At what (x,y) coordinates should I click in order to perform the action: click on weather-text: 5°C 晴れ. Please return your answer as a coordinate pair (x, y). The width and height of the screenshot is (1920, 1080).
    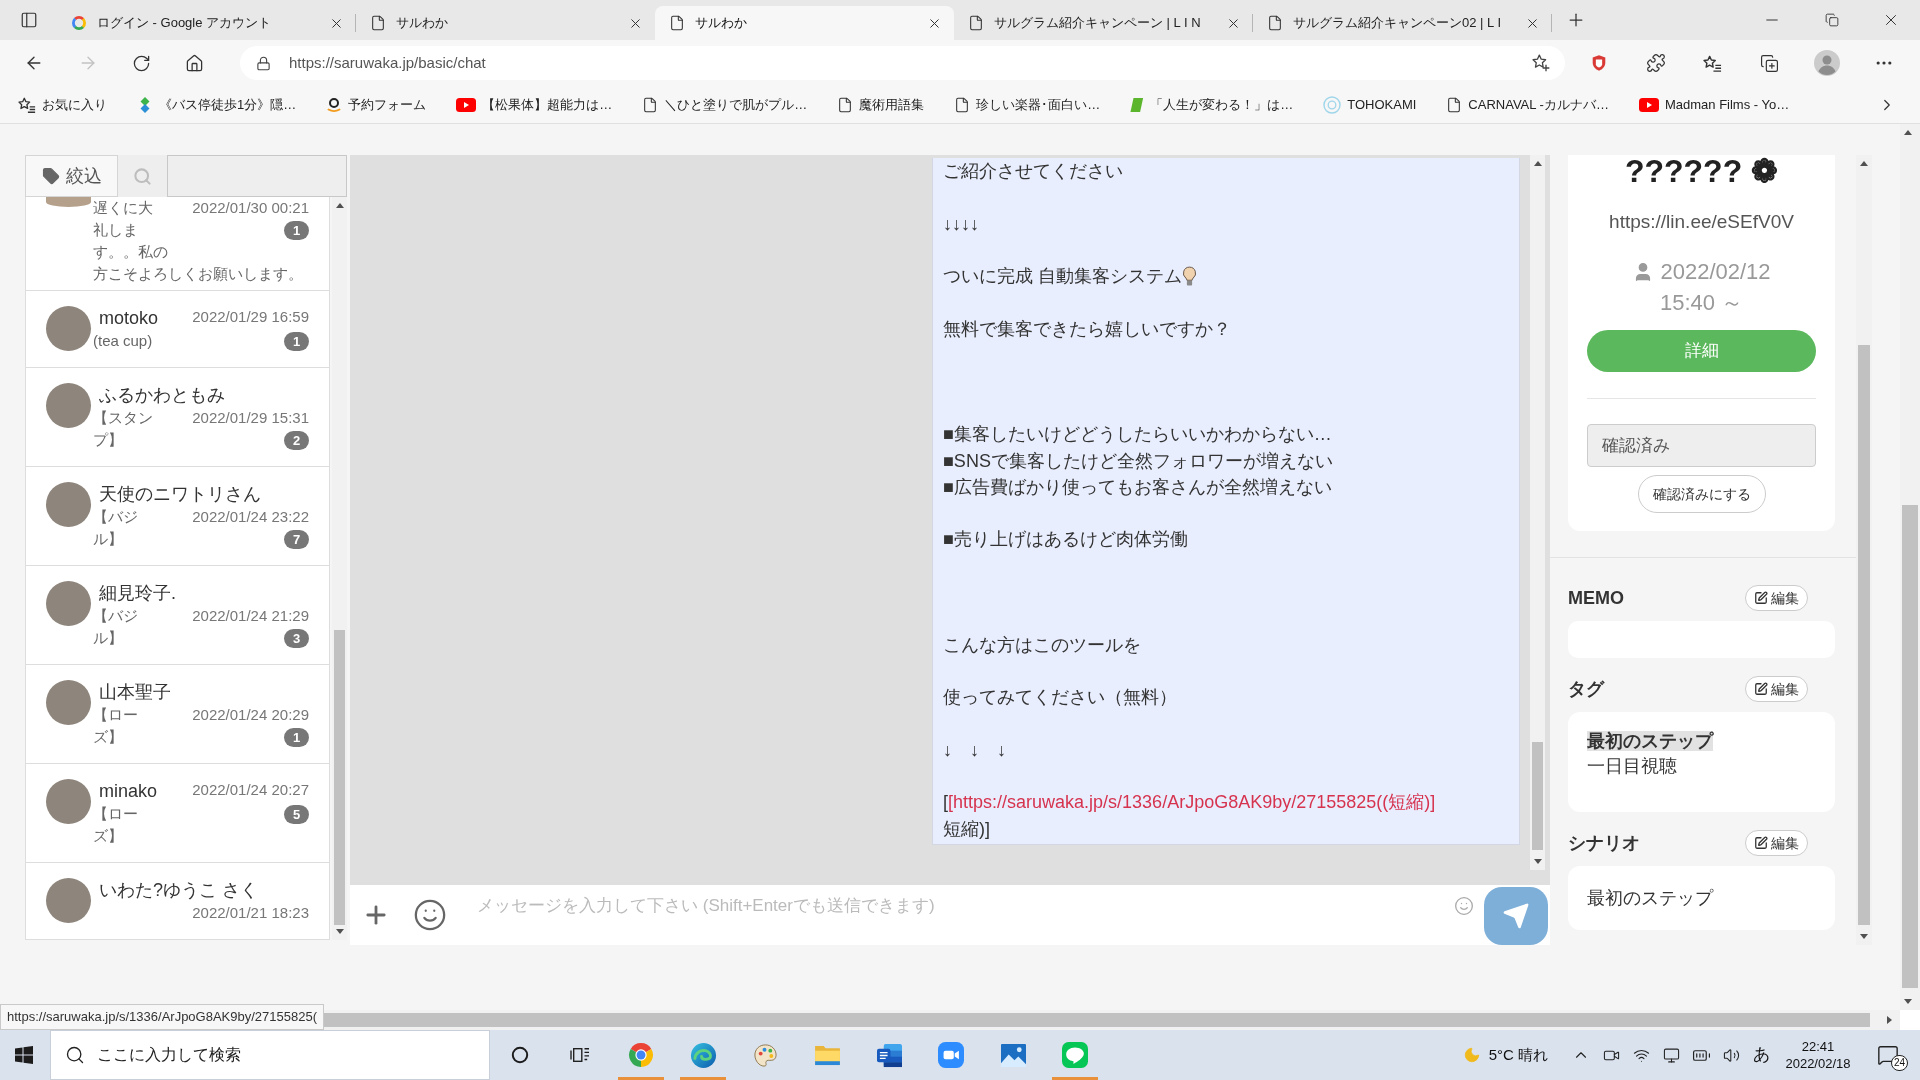
    Looking at the image, I should click on (1518, 1055).